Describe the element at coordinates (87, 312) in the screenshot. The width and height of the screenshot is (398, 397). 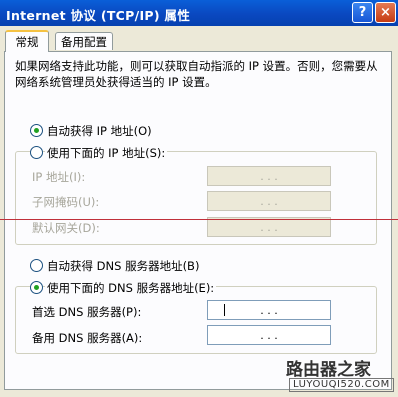
I see `preferred-dns-label: 首选 DNS 服务器(P):` at that location.